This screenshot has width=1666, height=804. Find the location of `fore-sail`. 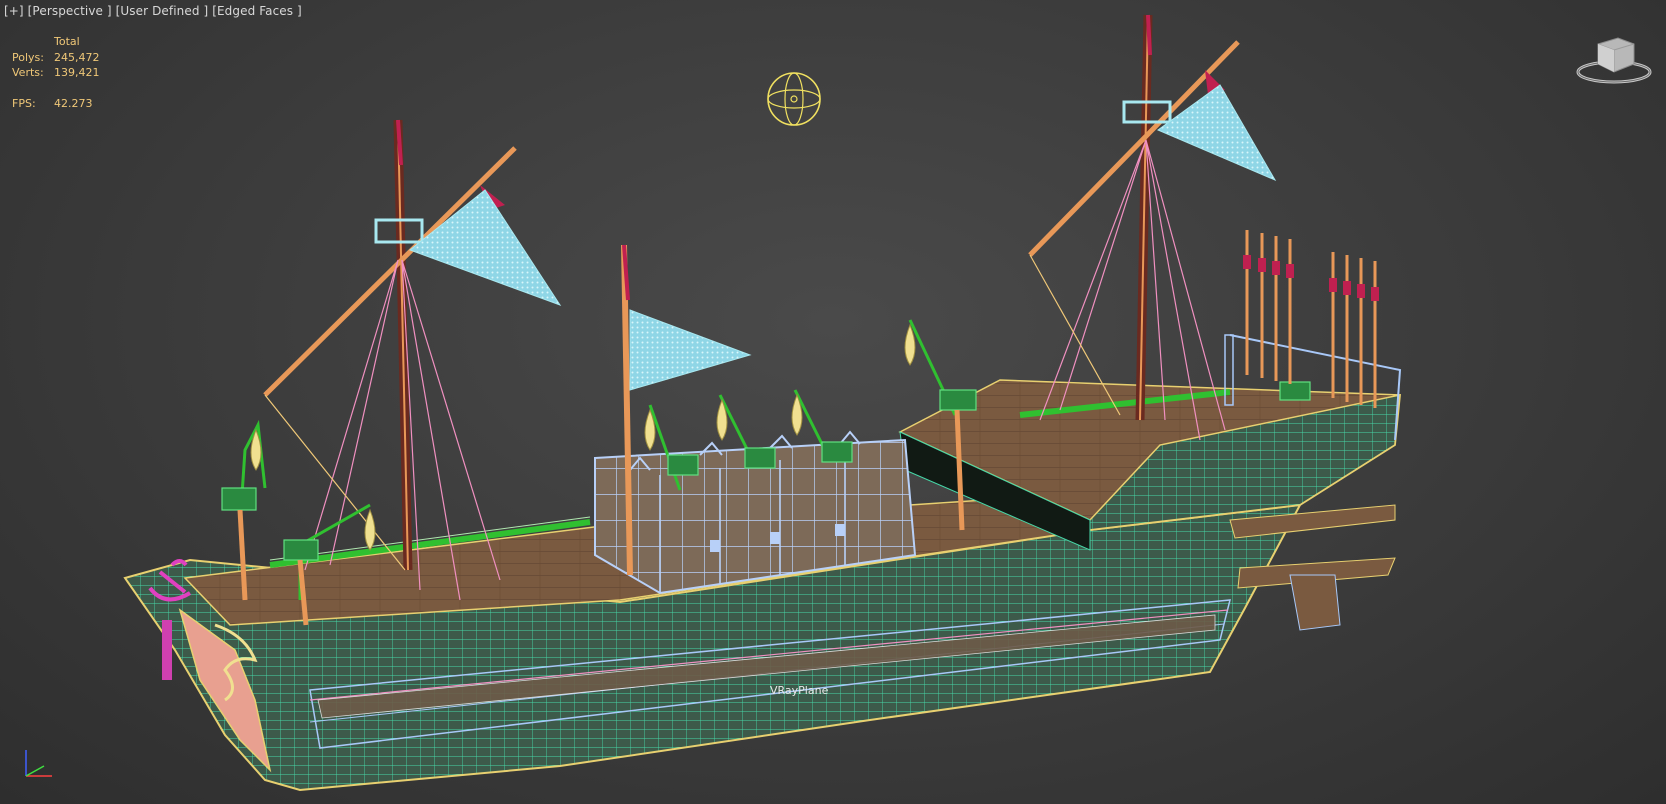

fore-sail is located at coordinates (485, 247).